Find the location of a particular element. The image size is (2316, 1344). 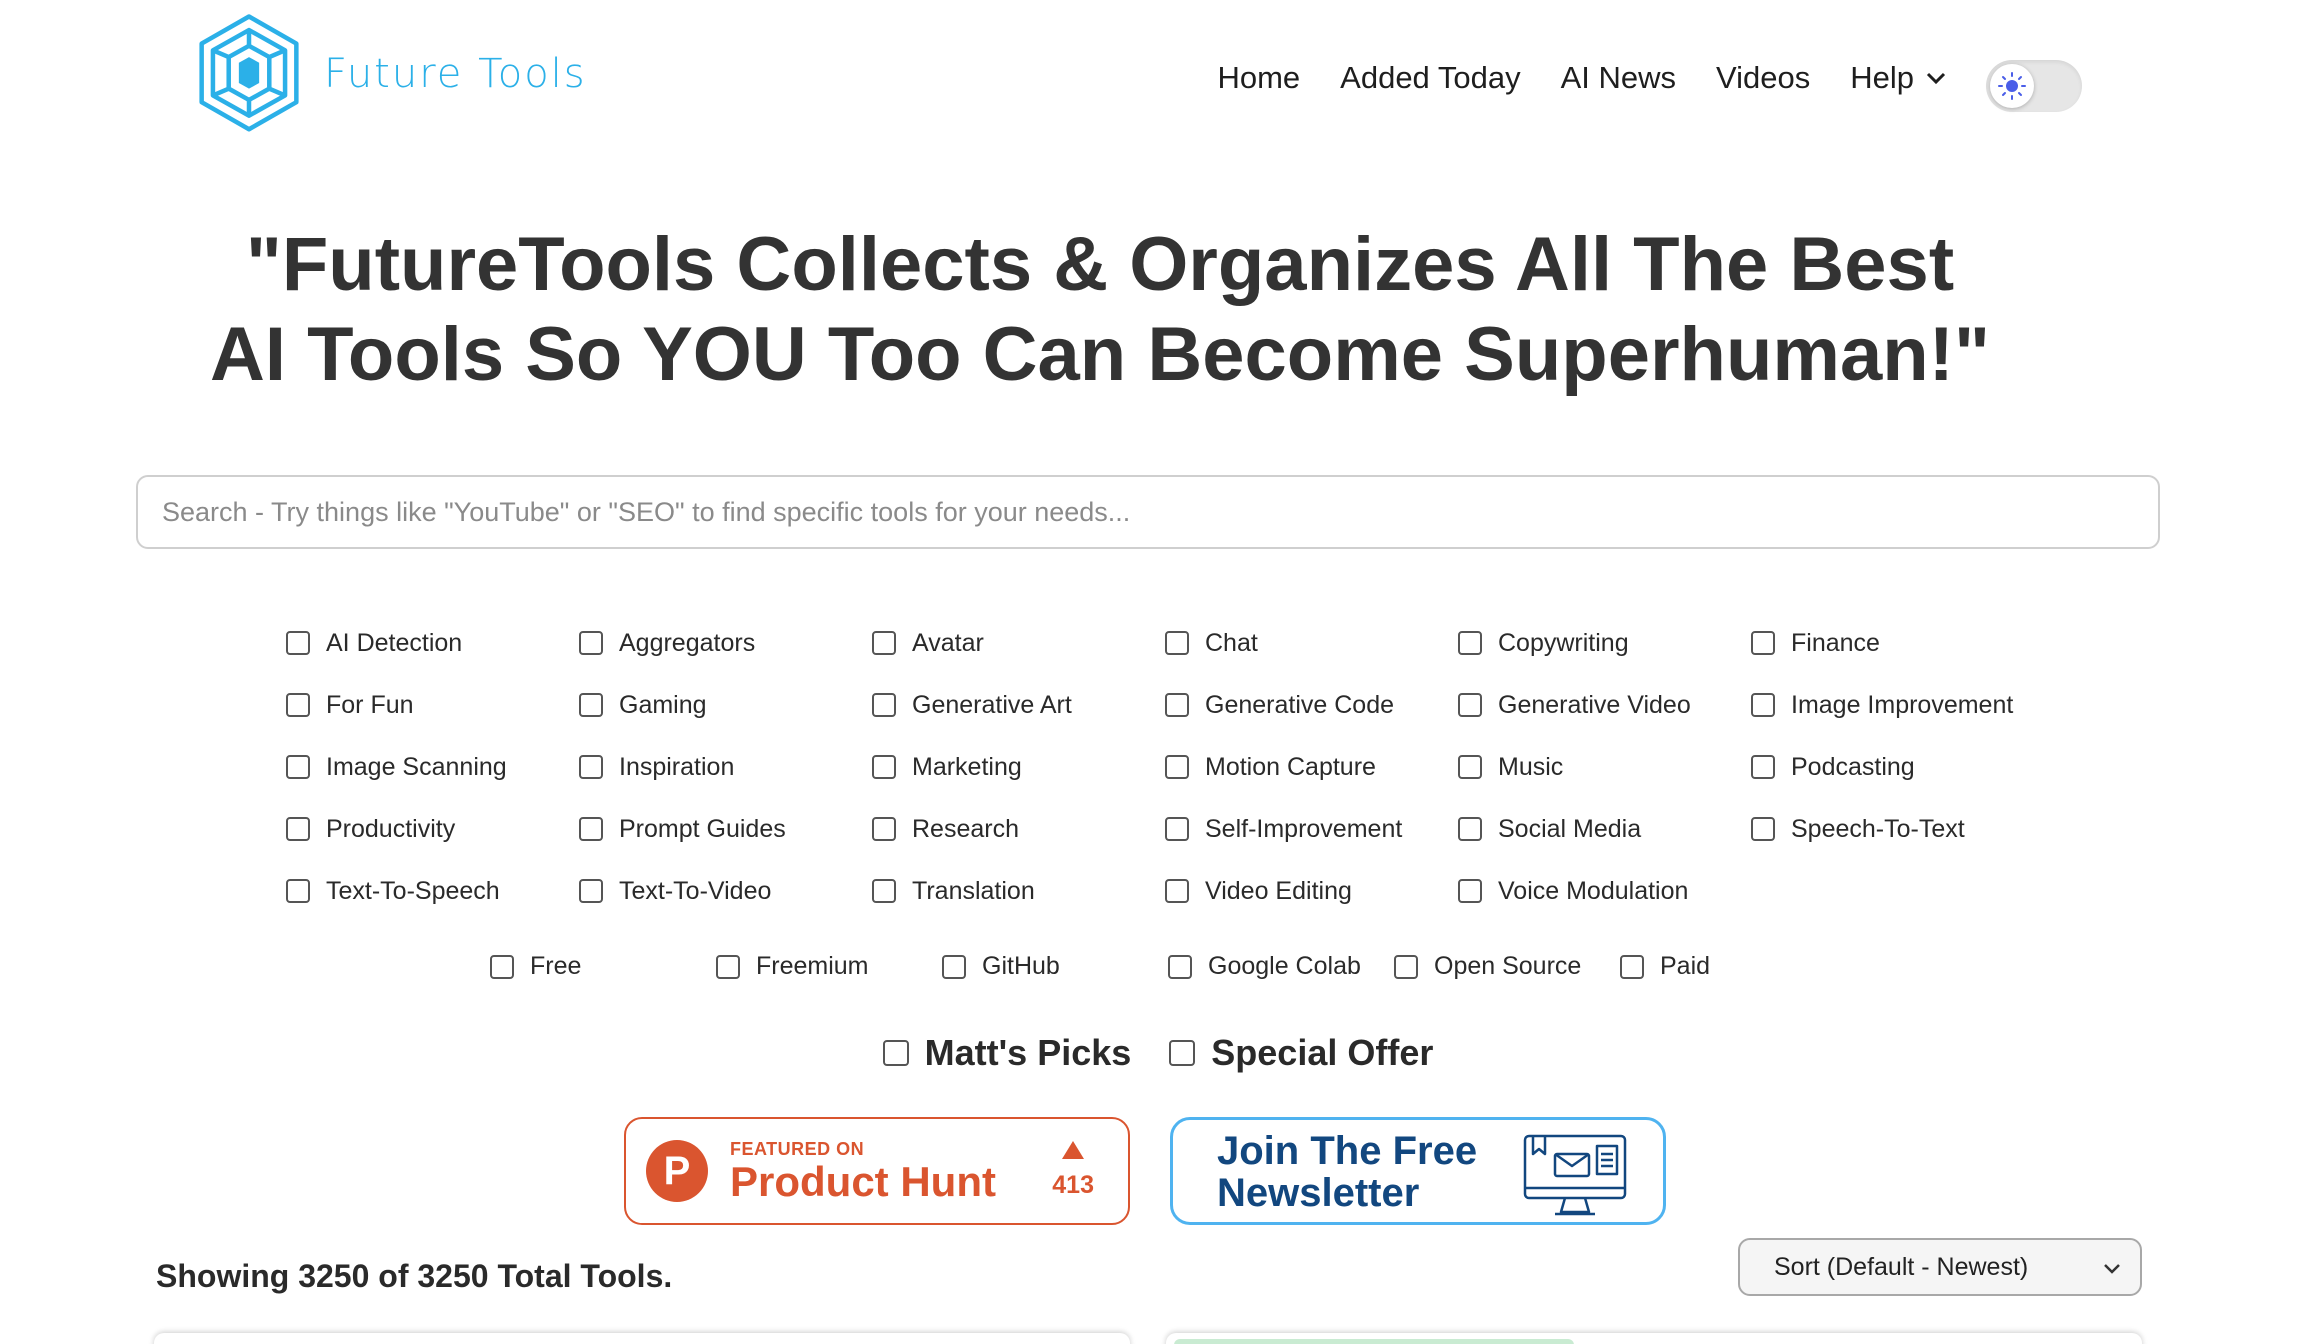

category-checkbox: Finance is located at coordinates (1897, 643).